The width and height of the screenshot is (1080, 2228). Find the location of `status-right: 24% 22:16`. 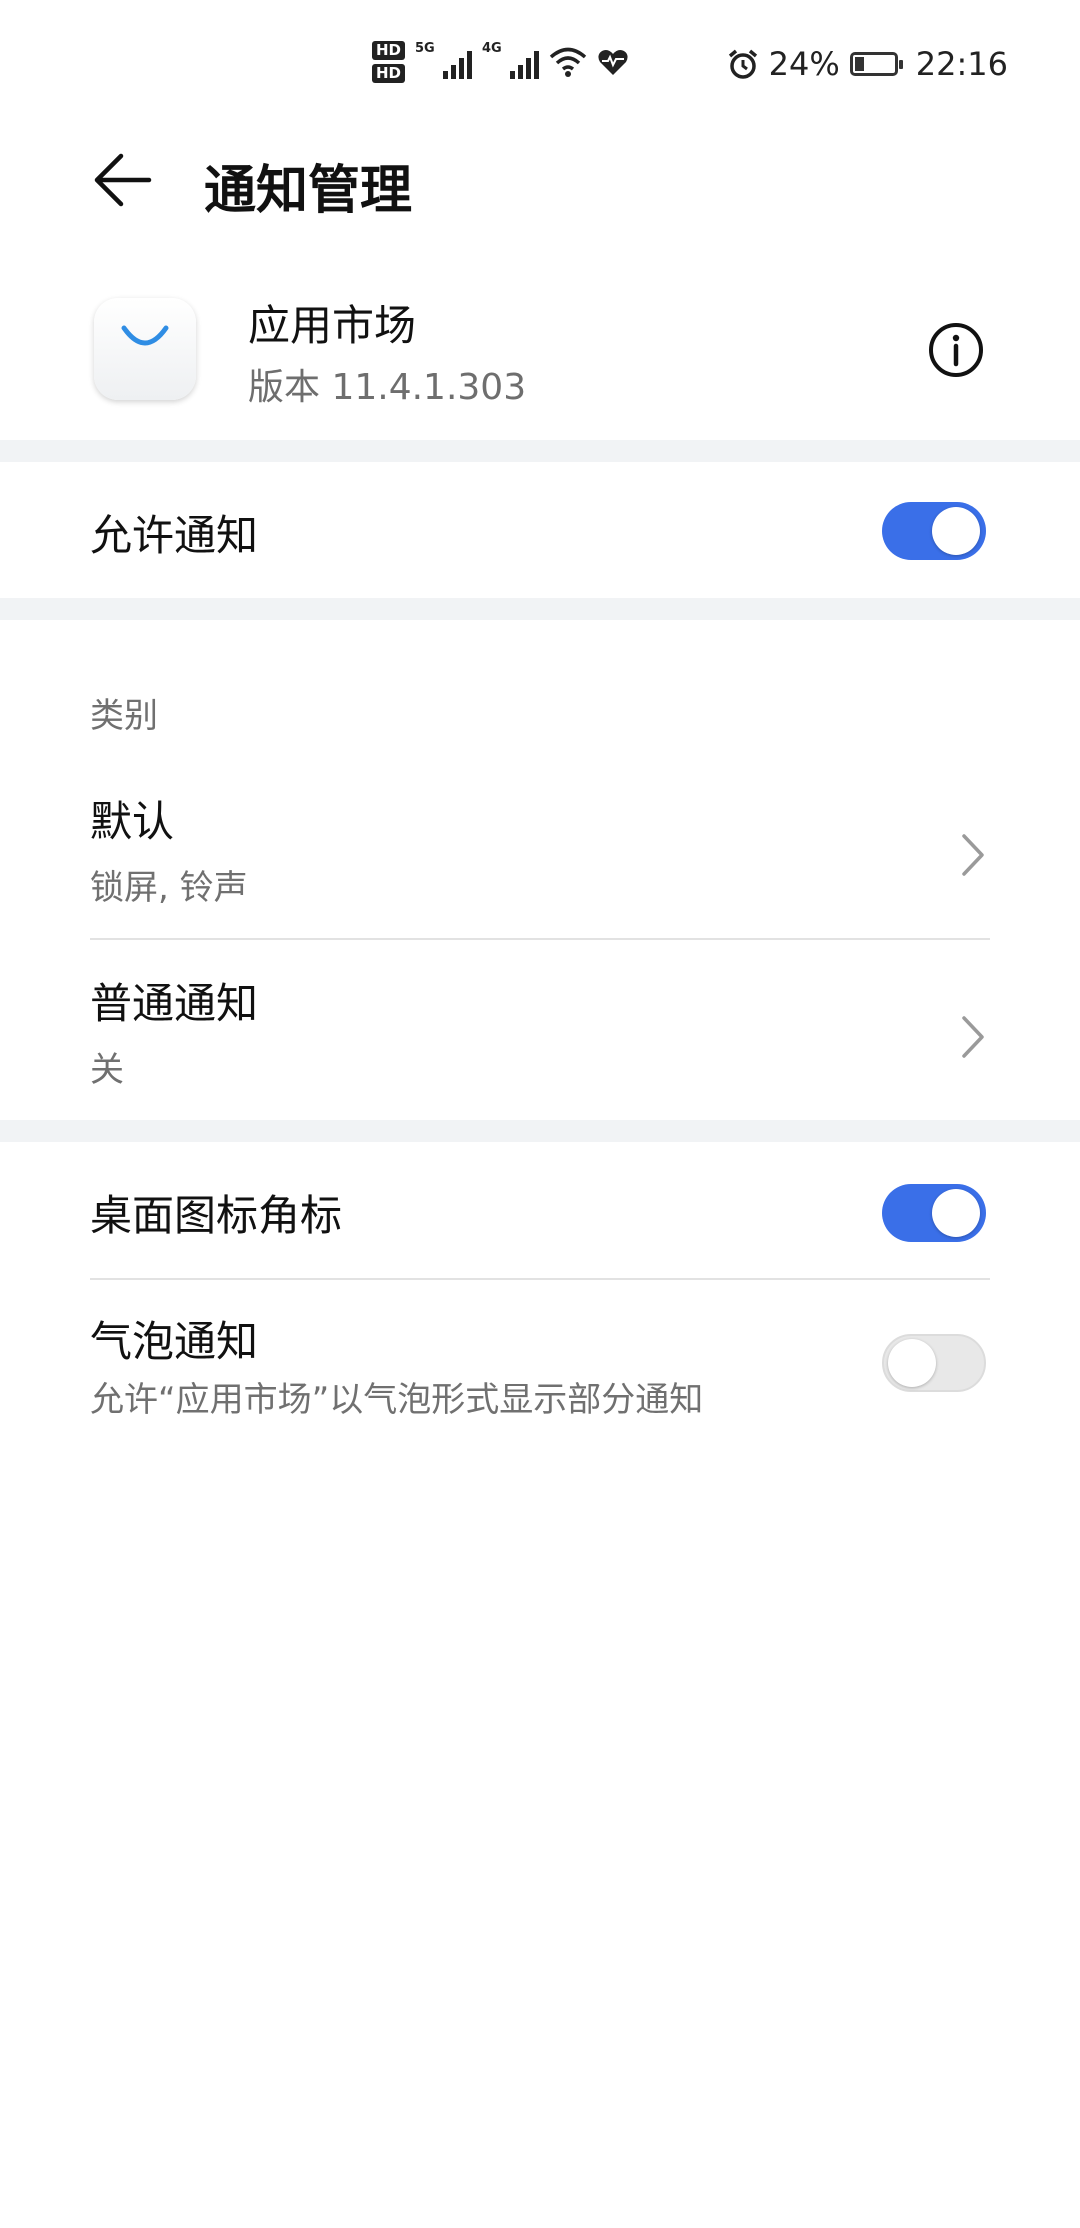

status-right: 24% 22:16 is located at coordinates (867, 64).